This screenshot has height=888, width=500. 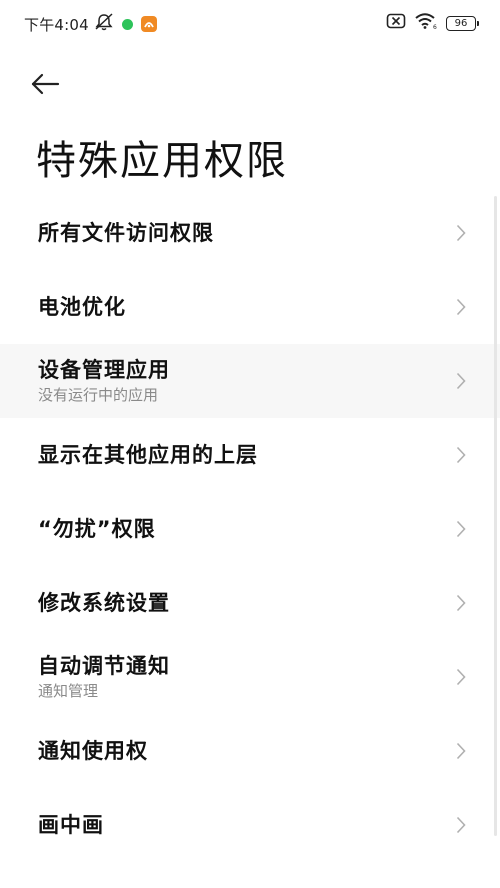 I want to click on list-item-dnd-access: “勿扰”权限, so click(x=250, y=529).